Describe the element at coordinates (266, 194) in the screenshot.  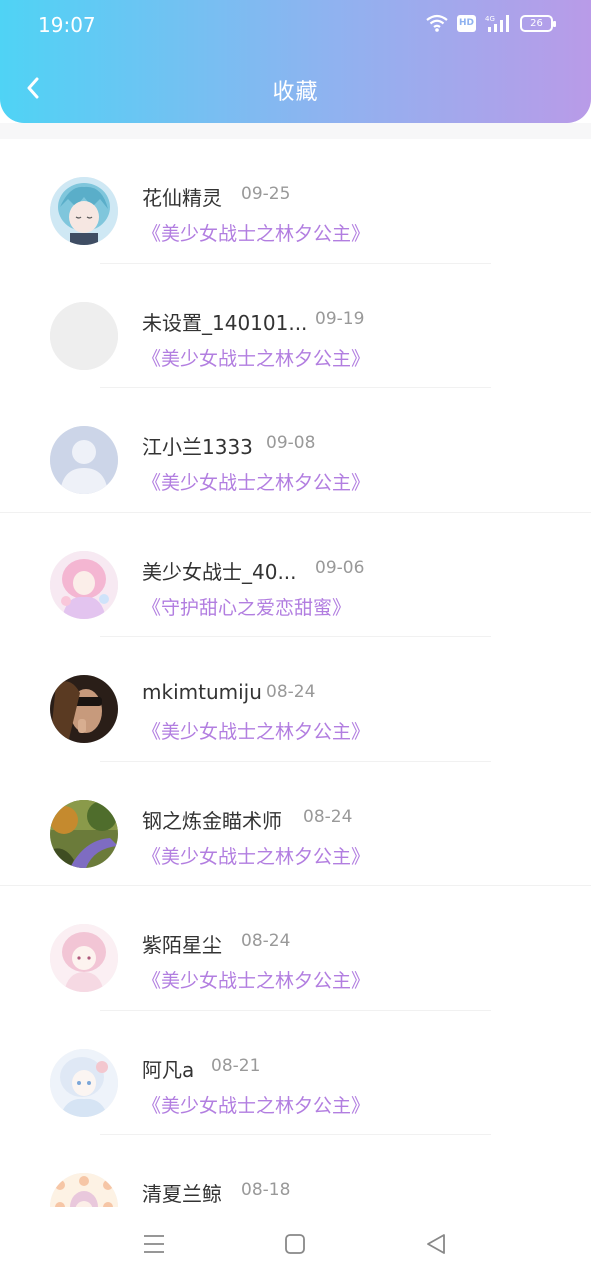
I see `favorite-date: 09-25` at that location.